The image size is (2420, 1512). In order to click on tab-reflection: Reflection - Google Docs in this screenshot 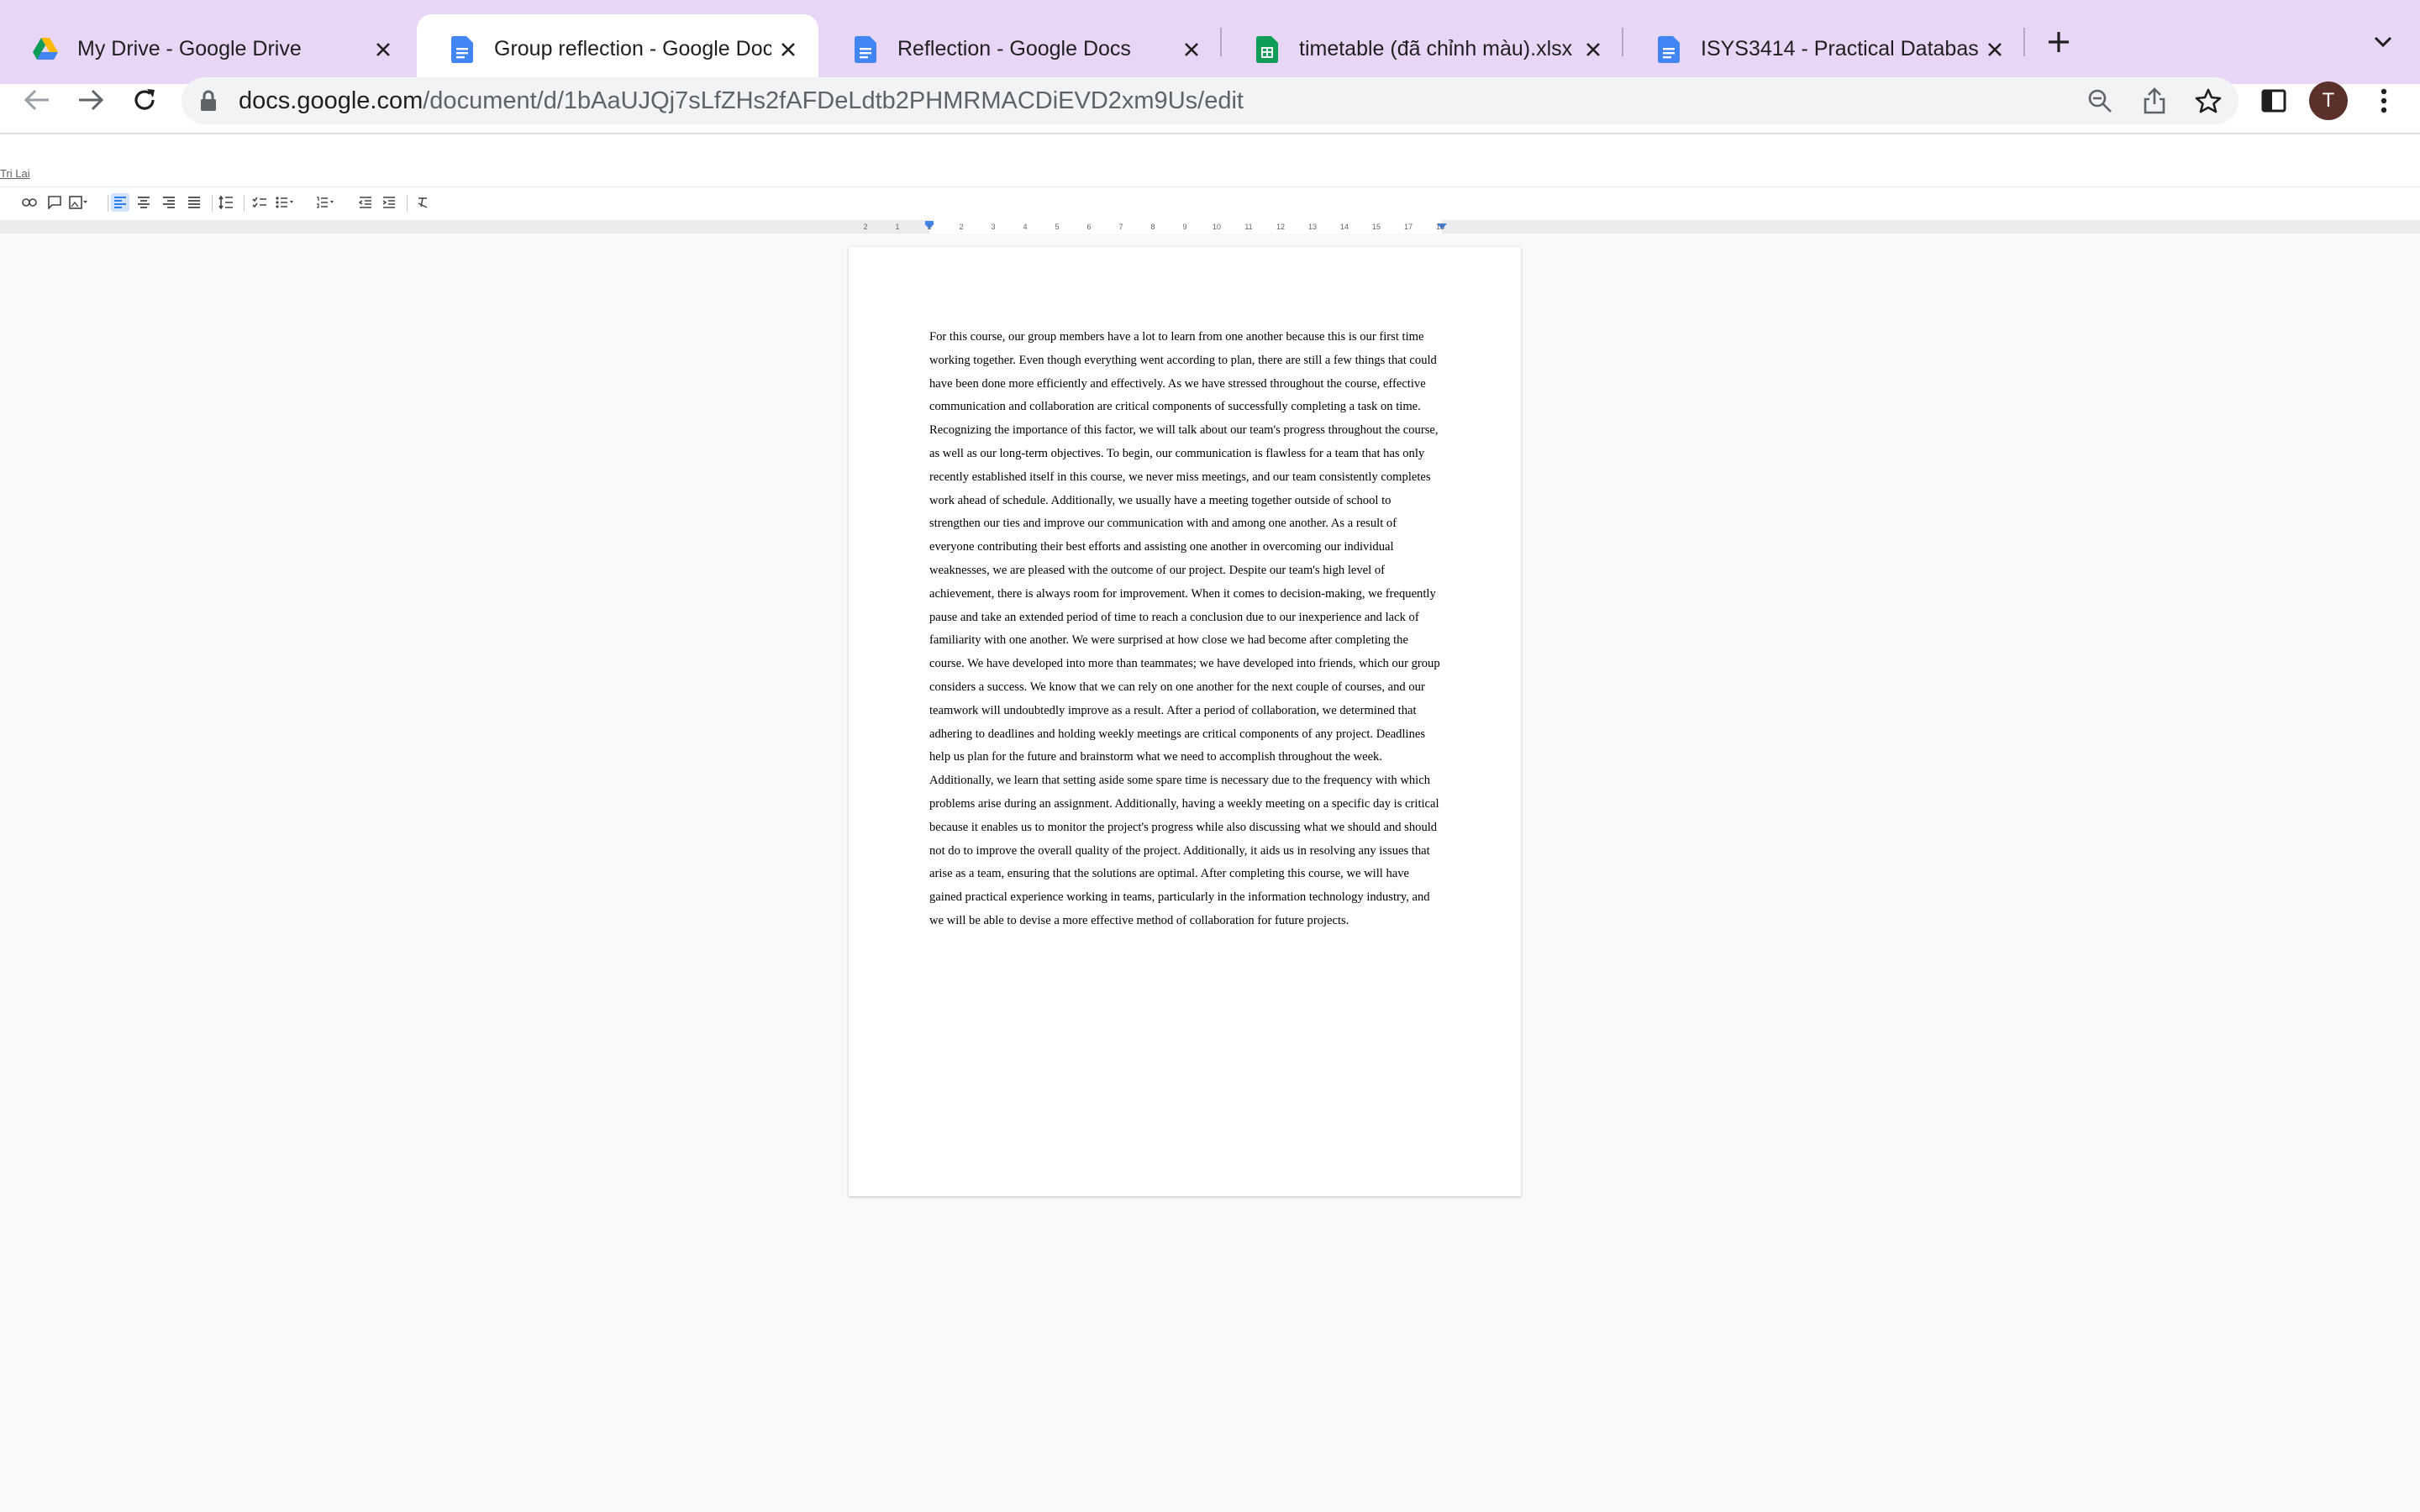, I will do `click(1021, 49)`.